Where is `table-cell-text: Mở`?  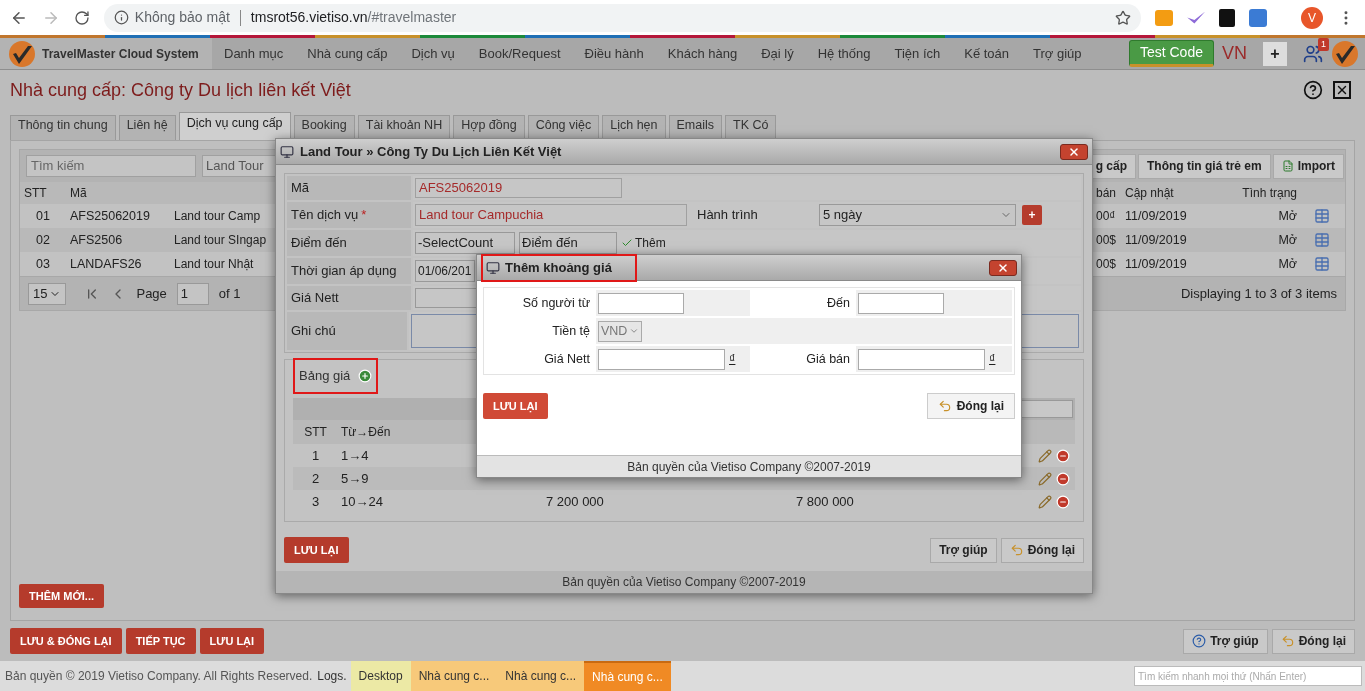 table-cell-text: Mở is located at coordinates (1287, 264).